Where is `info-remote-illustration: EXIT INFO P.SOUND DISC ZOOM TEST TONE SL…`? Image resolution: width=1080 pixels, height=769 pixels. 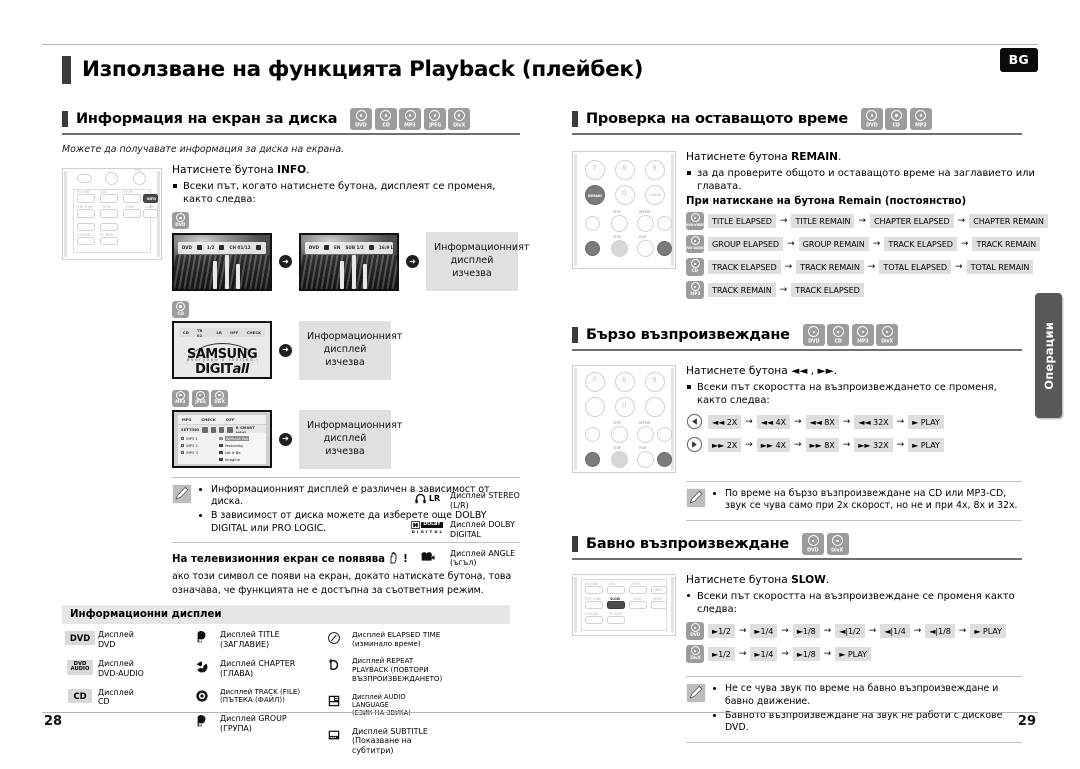 info-remote-illustration: EXIT INFO P.SOUND DISC ZOOM TEST TONE SL… is located at coordinates (112, 213).